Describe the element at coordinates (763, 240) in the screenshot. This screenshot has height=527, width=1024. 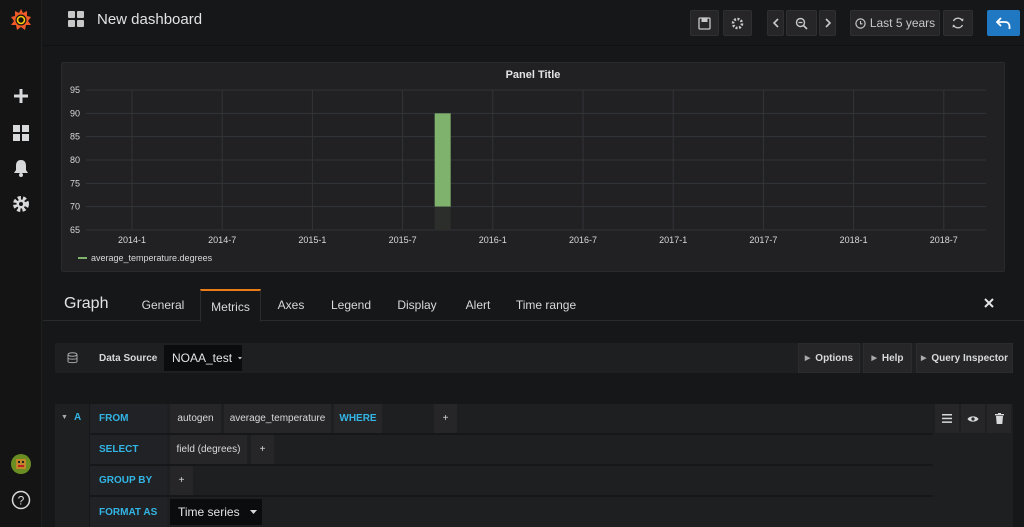
I see `x-tick-label: 2017-7` at that location.